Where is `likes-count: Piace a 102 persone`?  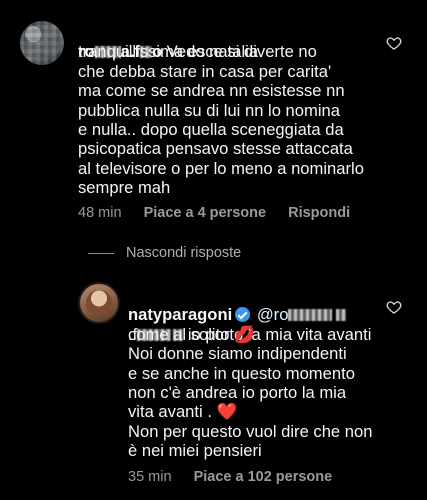
likes-count: Piace a 102 persone is located at coordinates (263, 477).